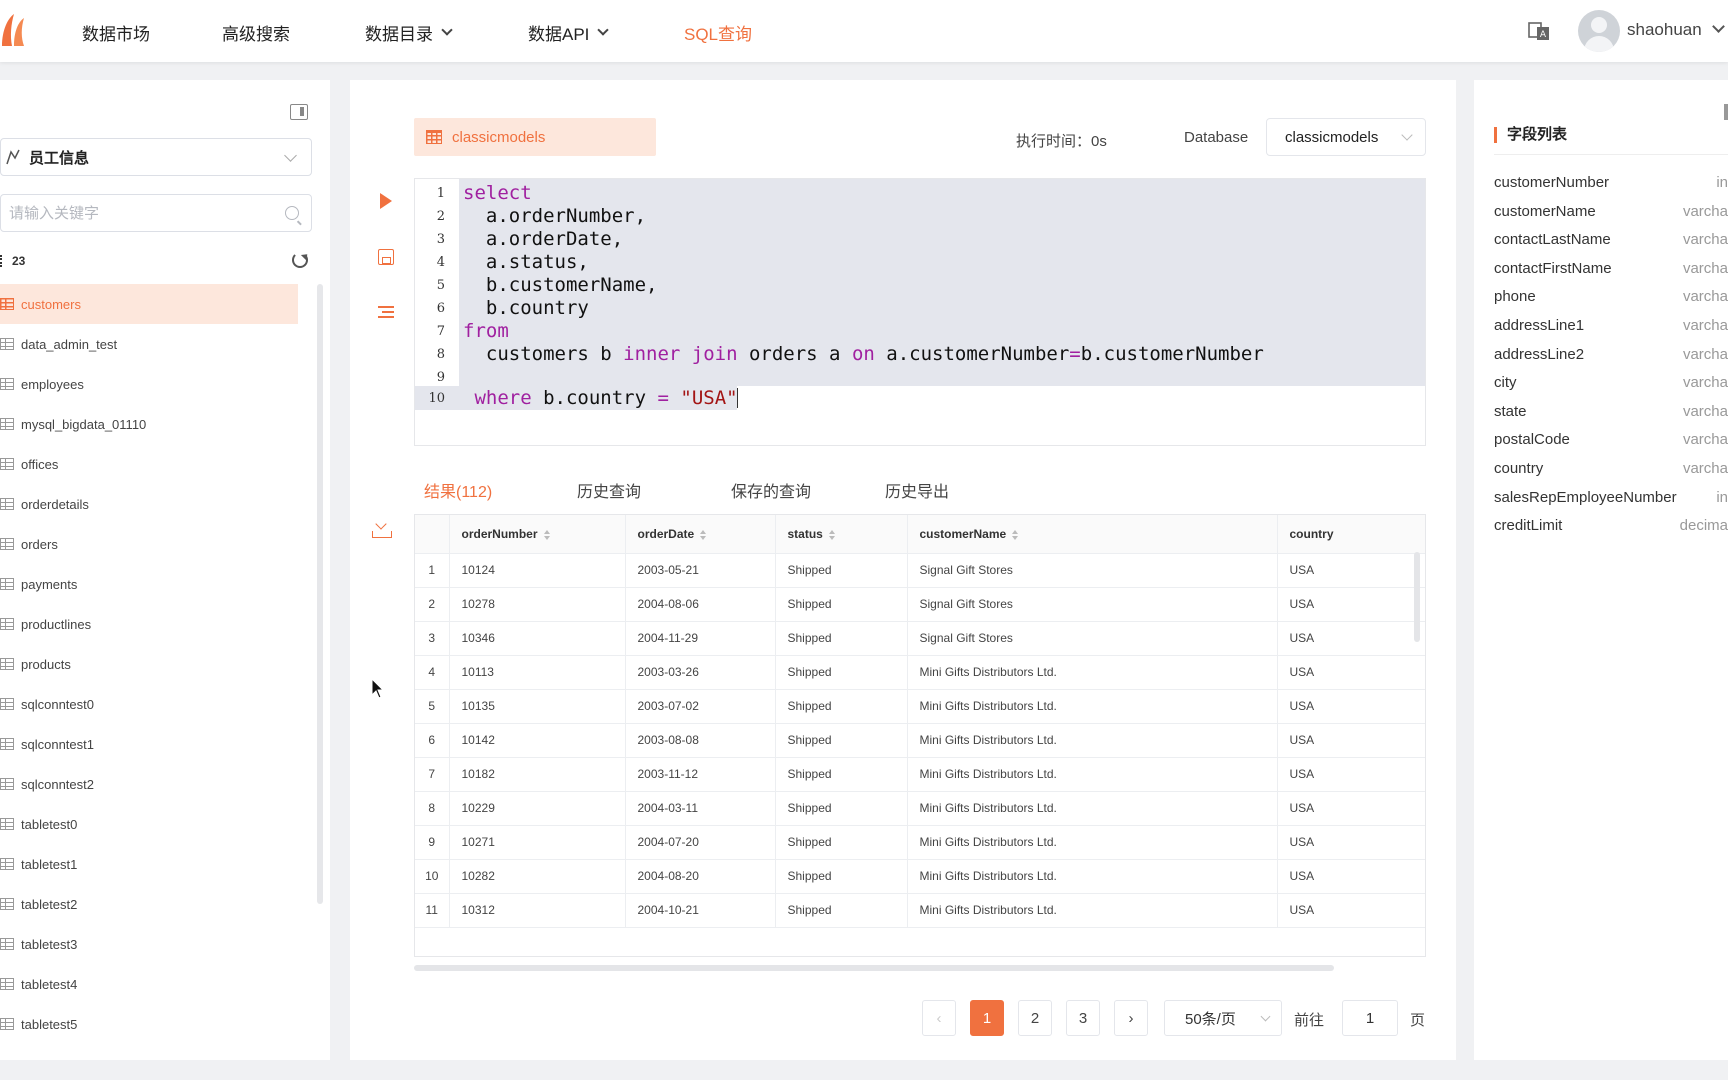  What do you see at coordinates (1083, 1018) in the screenshot?
I see `page-button-3: 3` at bounding box center [1083, 1018].